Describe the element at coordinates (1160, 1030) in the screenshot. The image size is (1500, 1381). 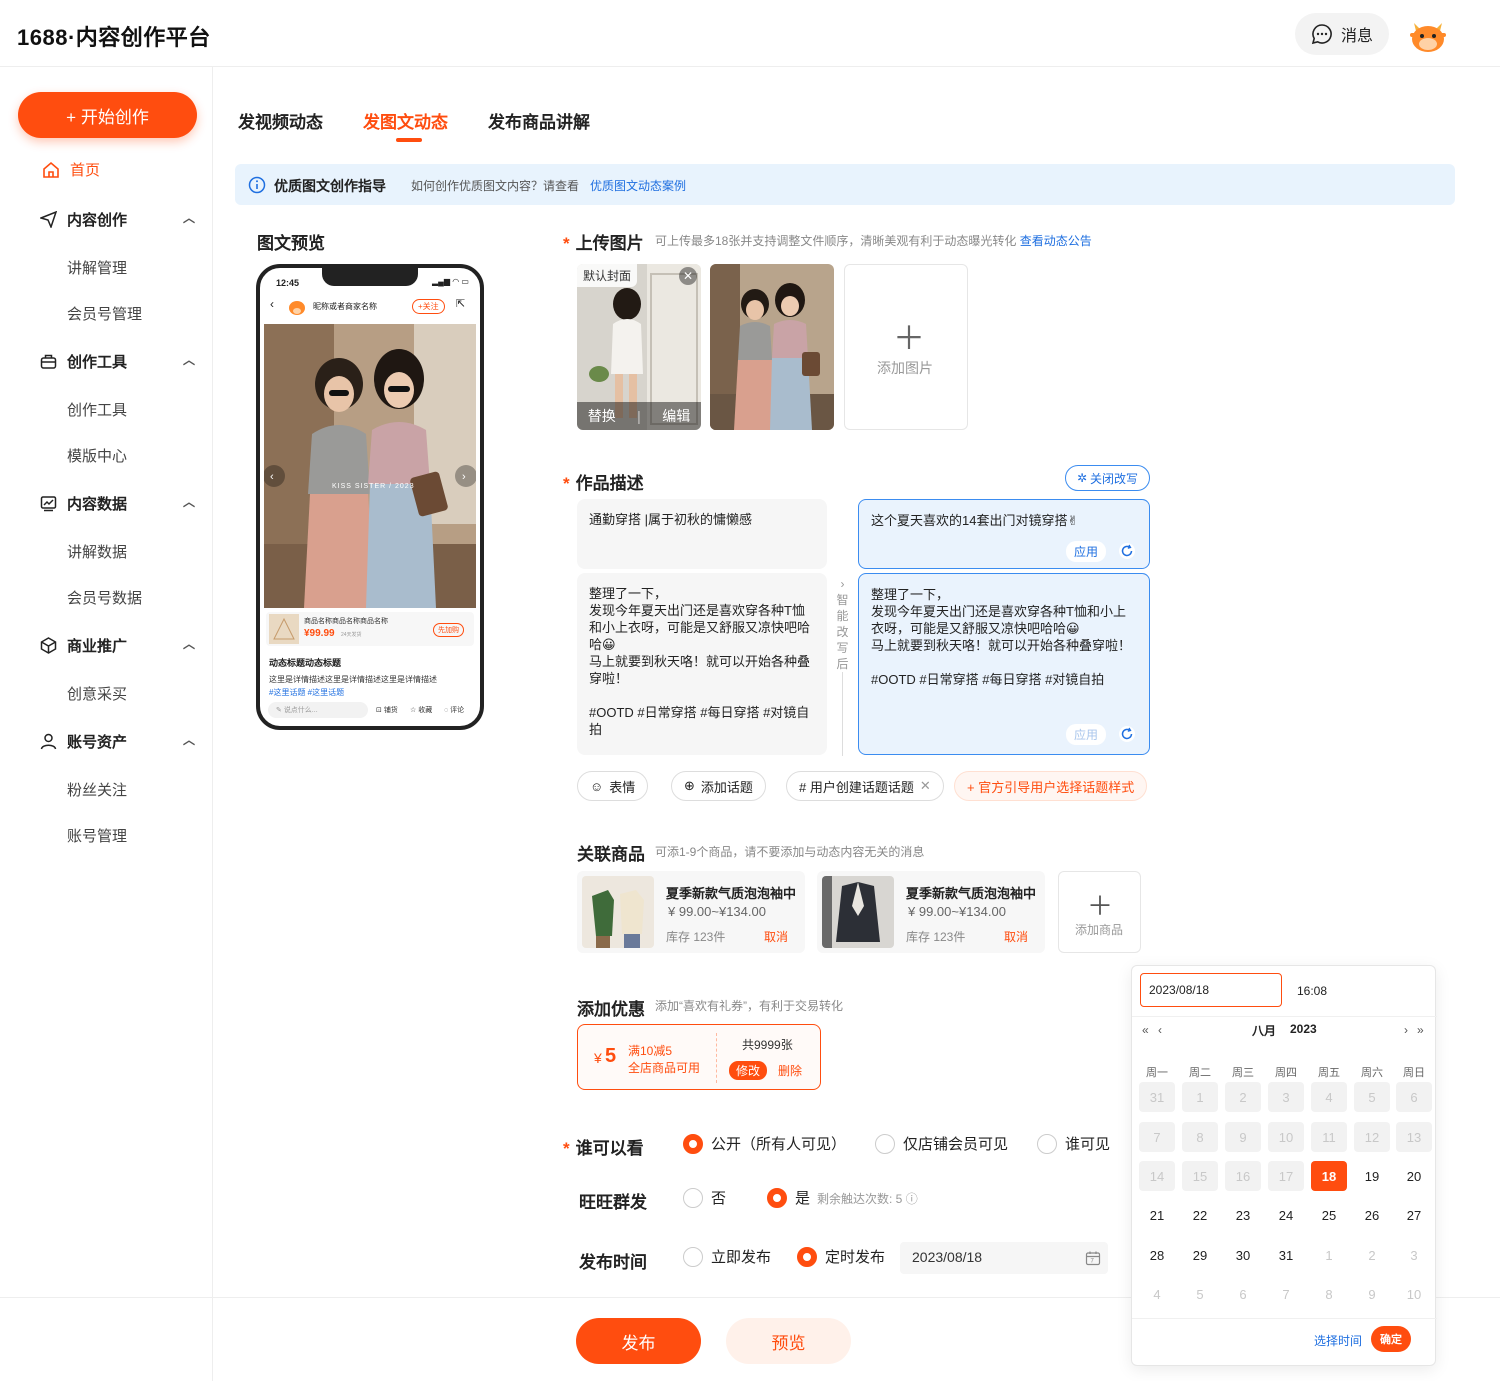
I see `prev-month-icon: ‹` at that location.